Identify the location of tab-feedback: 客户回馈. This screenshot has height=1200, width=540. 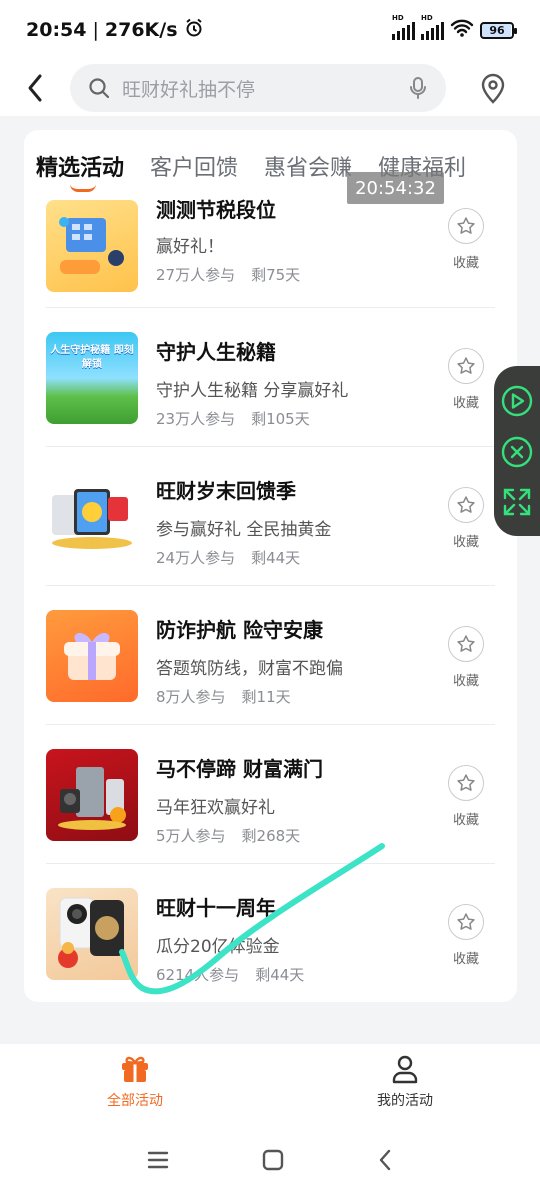
(194, 170).